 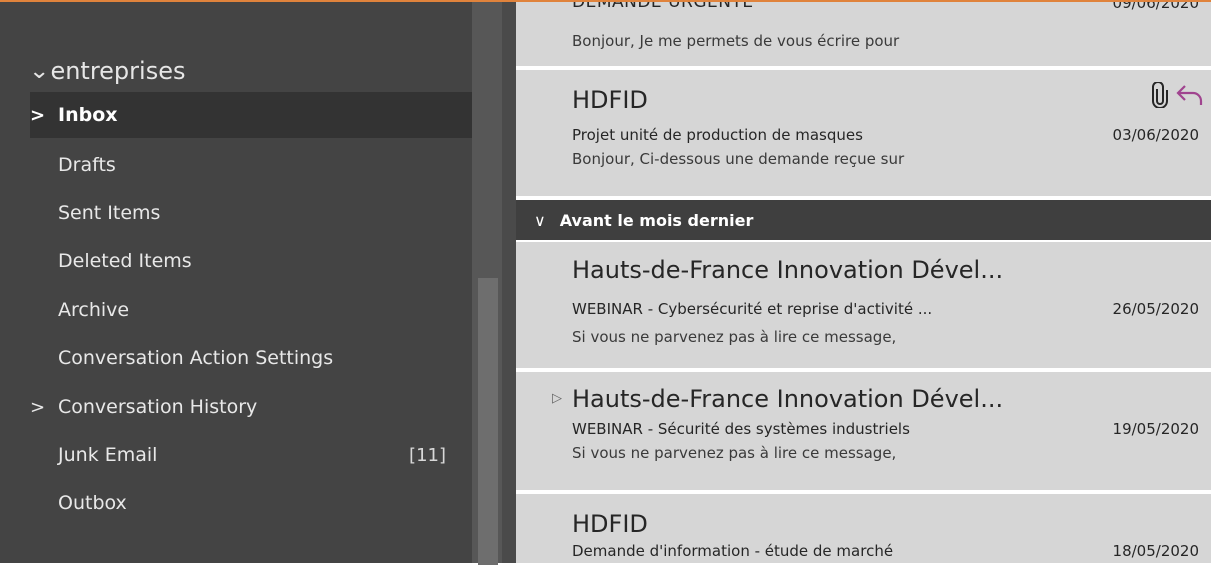 I want to click on folder-label: Outbox, so click(x=92, y=503).